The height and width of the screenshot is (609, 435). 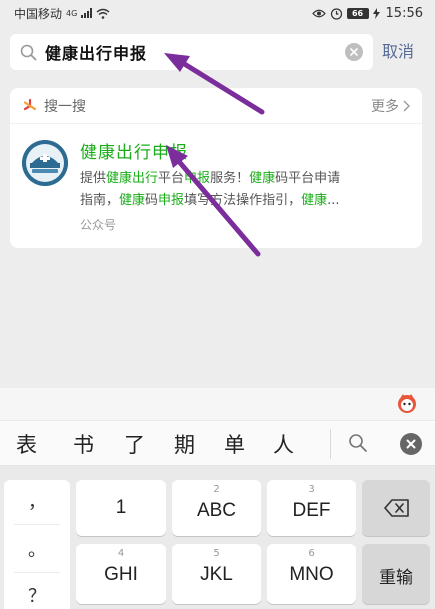 What do you see at coordinates (396, 574) in the screenshot?
I see `reenter-button: 重输` at bounding box center [396, 574].